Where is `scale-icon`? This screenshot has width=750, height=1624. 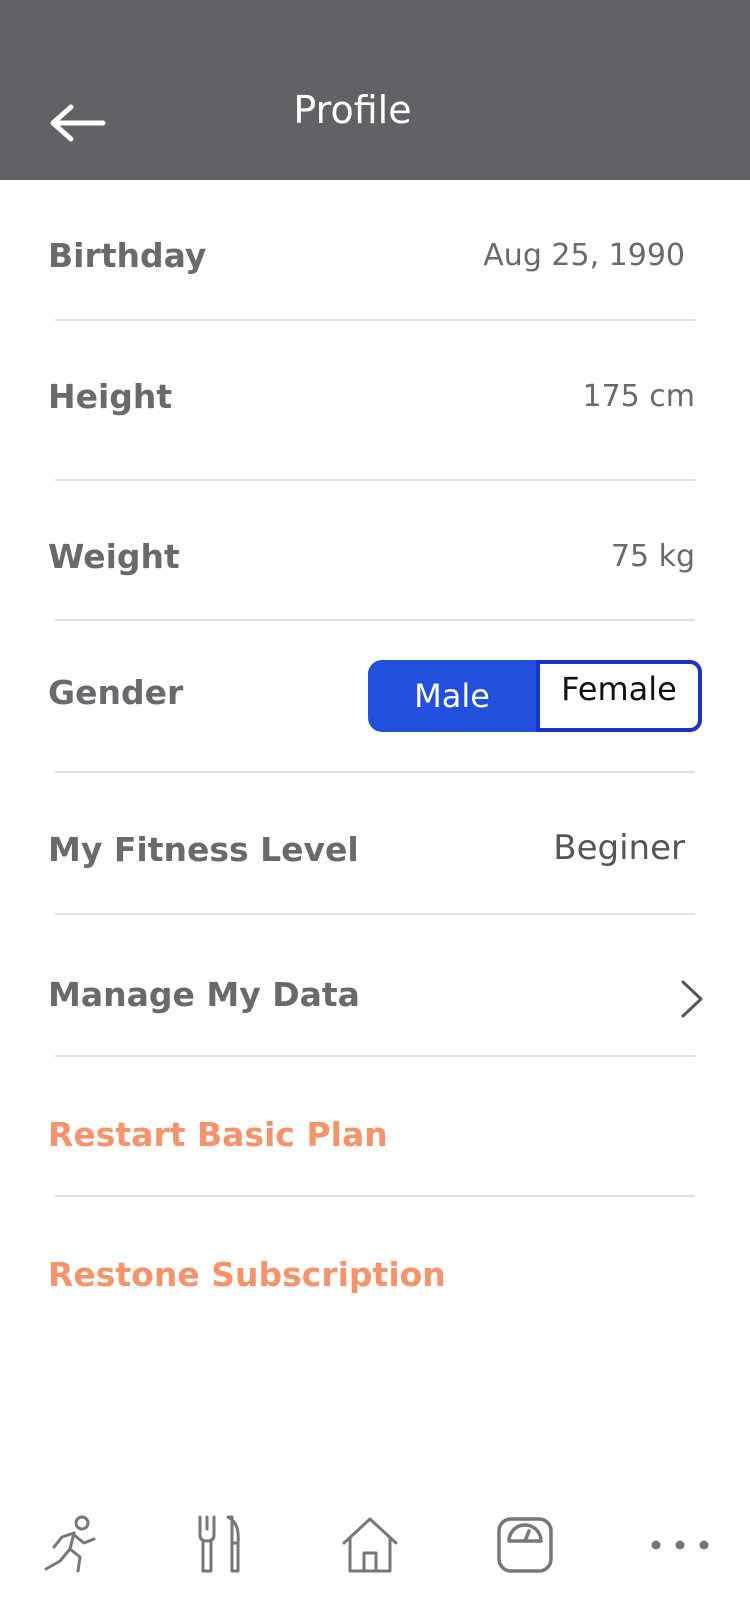
scale-icon is located at coordinates (525, 1545).